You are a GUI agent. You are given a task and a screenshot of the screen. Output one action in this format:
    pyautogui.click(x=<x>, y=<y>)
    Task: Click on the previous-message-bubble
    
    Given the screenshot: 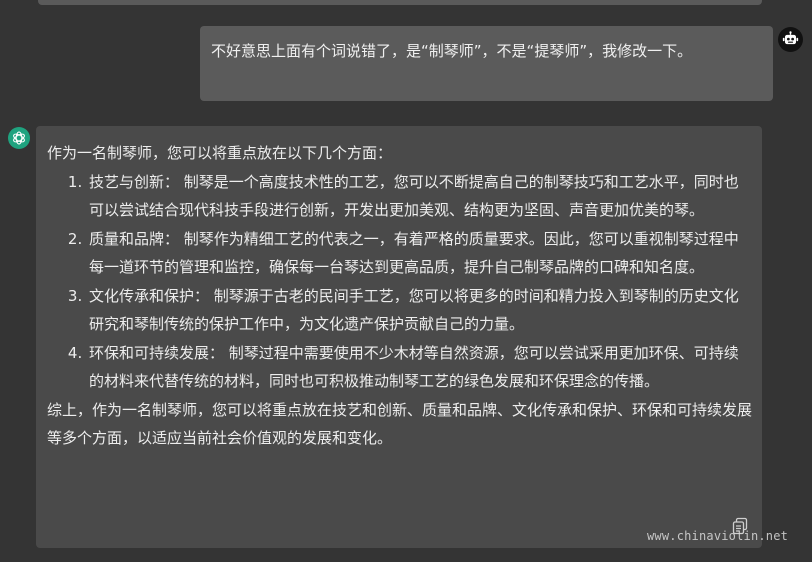 What is the action you would take?
    pyautogui.click(x=400, y=2)
    